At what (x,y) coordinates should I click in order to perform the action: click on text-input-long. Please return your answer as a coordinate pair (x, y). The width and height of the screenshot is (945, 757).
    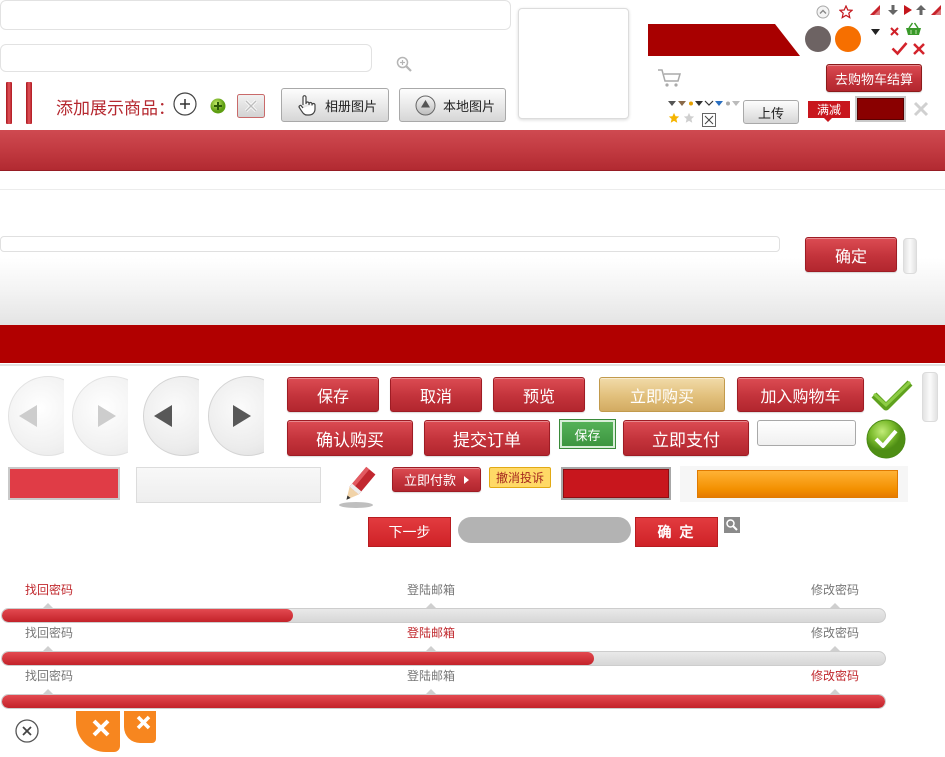
    Looking at the image, I should click on (390, 244).